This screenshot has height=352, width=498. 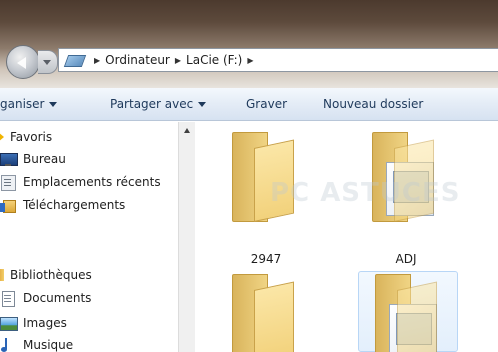 I want to click on pictures-icon, so click(x=9, y=323).